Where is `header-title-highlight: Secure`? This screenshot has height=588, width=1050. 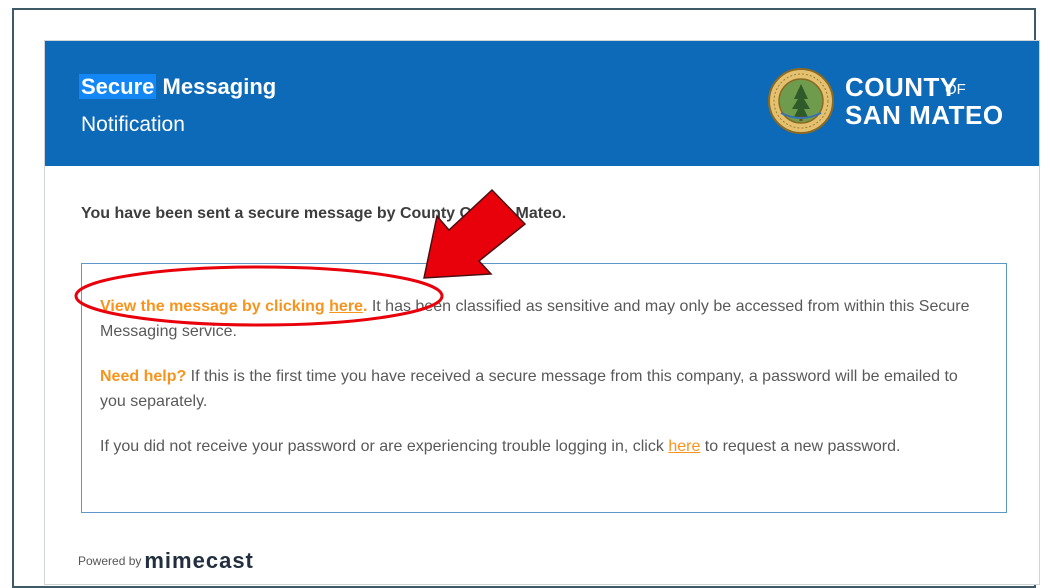
header-title-highlight: Secure is located at coordinates (118, 86).